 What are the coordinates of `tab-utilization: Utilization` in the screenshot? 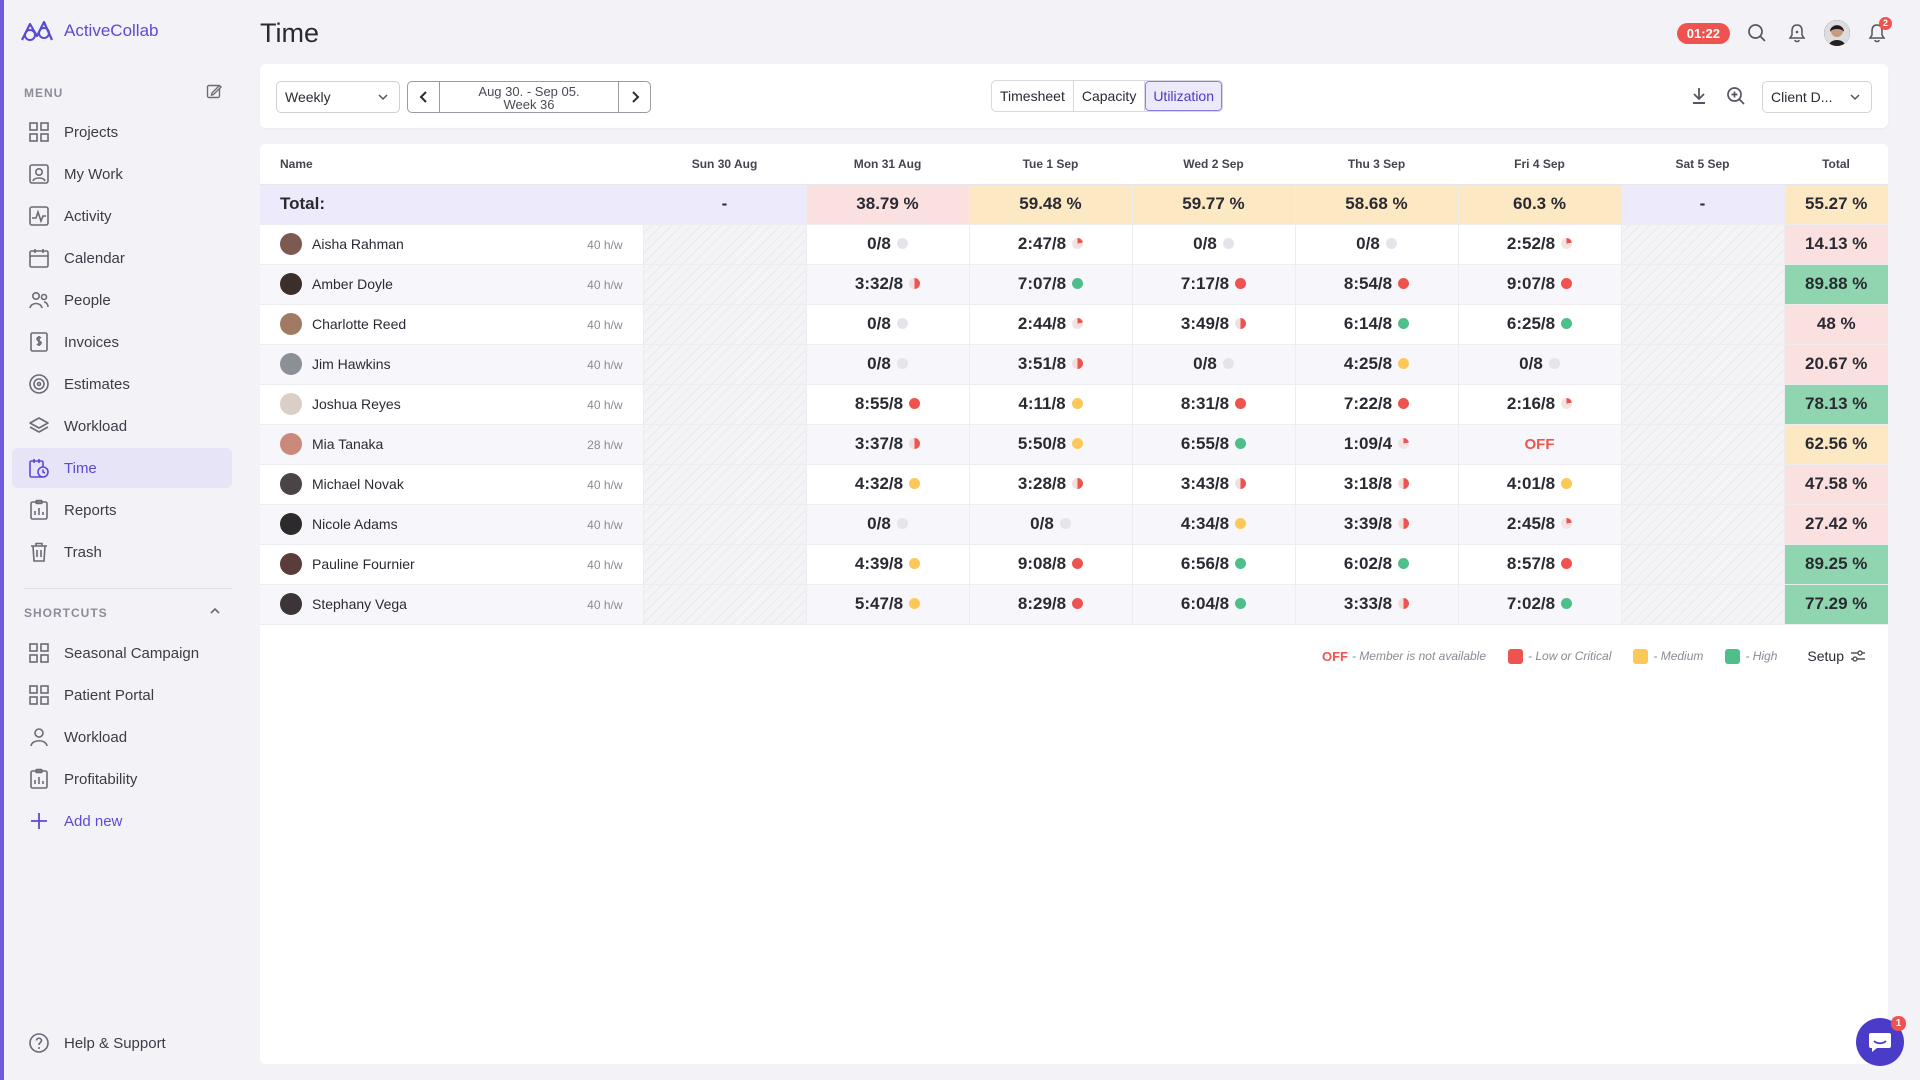 It's located at (1184, 96).